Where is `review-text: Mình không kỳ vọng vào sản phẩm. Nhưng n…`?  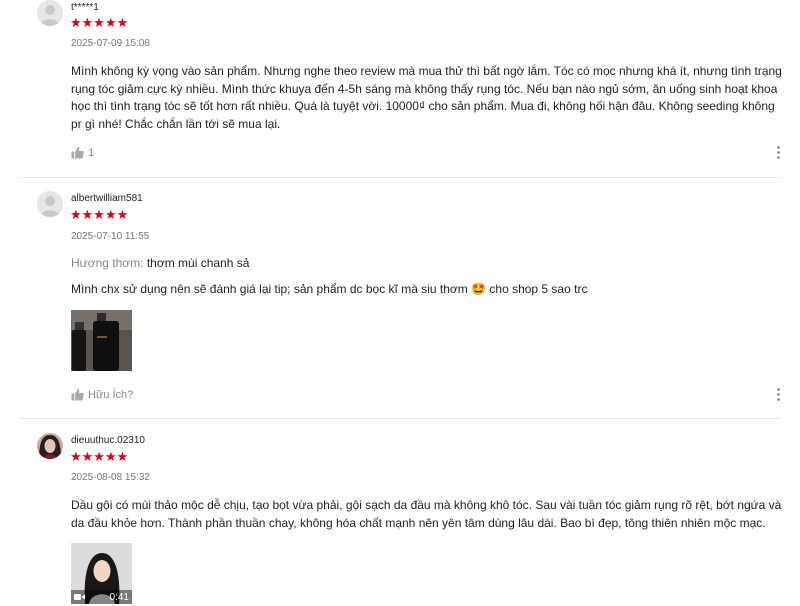
review-text: Mình không kỳ vọng vào sản phẩm. Nhưng n… is located at coordinates (426, 97).